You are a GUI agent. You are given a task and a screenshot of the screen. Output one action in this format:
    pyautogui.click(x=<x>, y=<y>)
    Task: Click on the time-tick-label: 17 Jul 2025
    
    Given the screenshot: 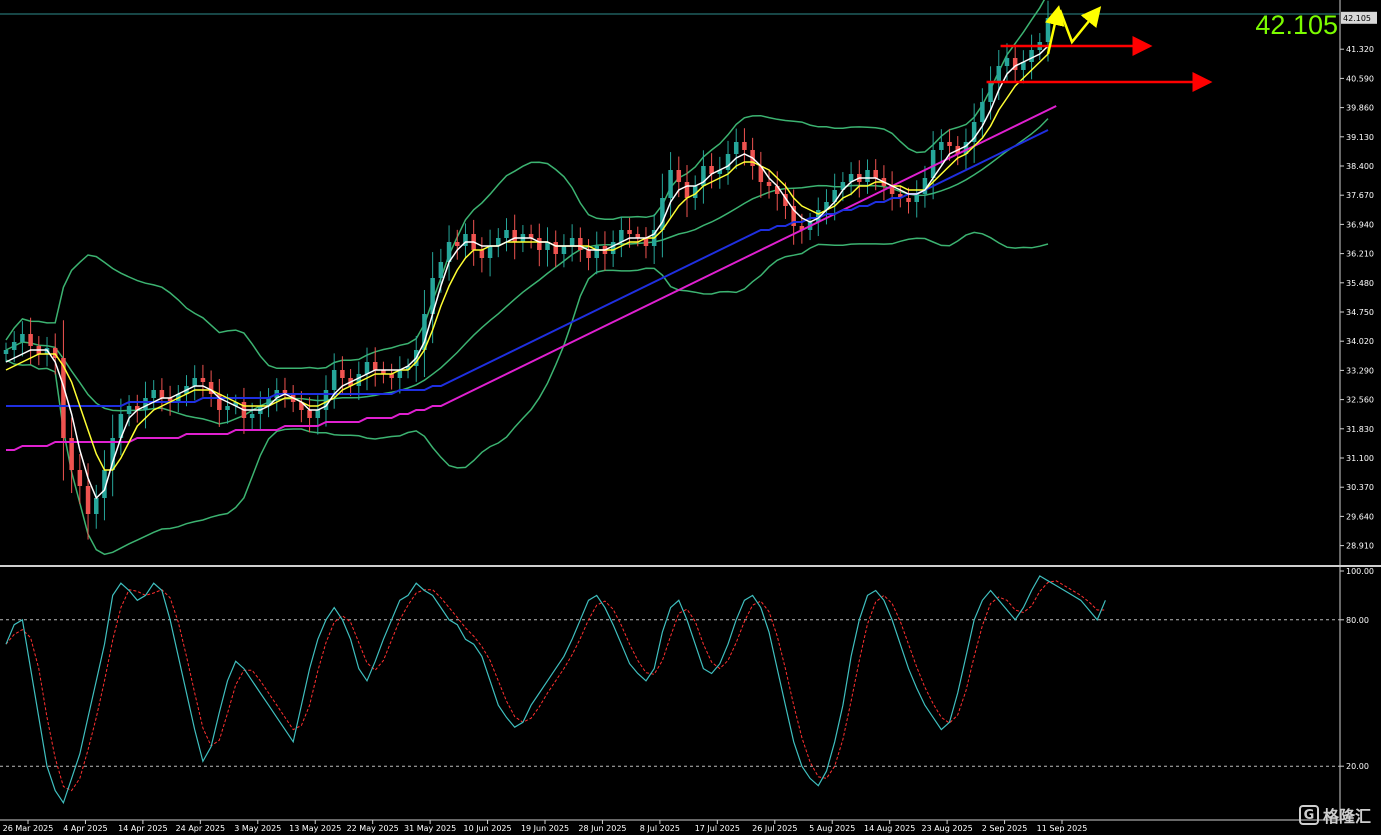 What is the action you would take?
    pyautogui.click(x=717, y=828)
    